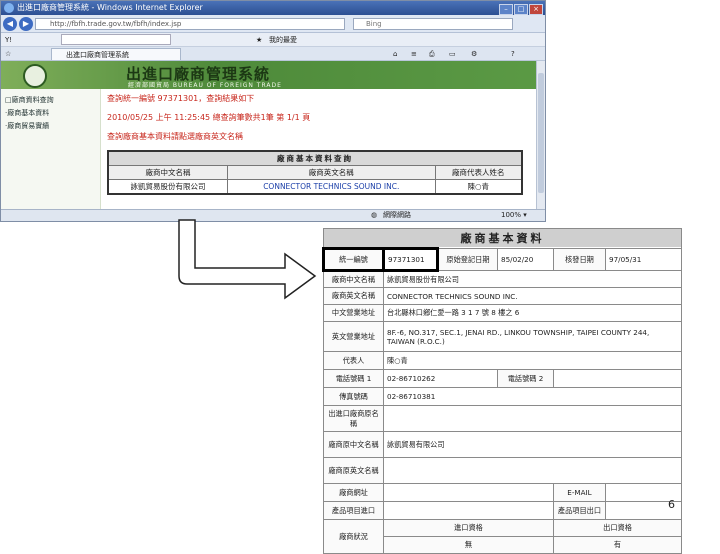  I want to click on maximize-icon: □, so click(521, 9).